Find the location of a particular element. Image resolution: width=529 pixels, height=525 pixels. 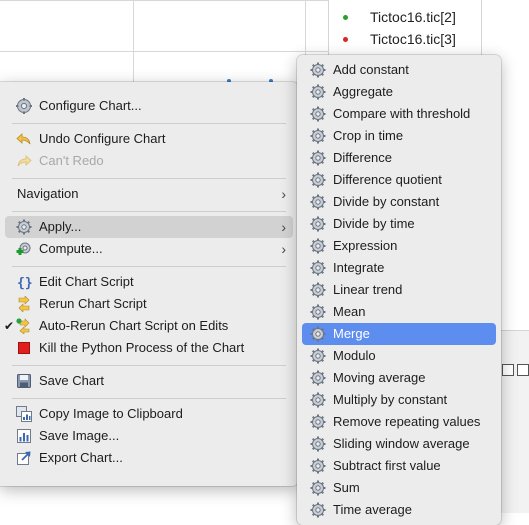

submenu-item-divide-by-constant: Divide by constant is located at coordinates (399, 202).